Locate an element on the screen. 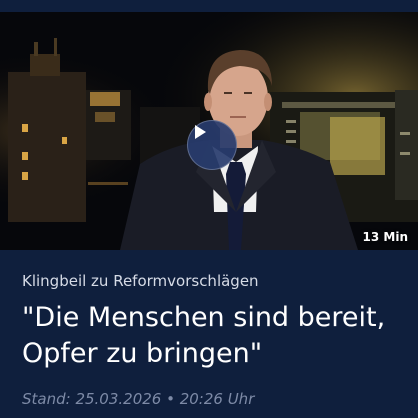 The height and width of the screenshot is (418, 418). video-duration: 13 Min is located at coordinates (385, 237).